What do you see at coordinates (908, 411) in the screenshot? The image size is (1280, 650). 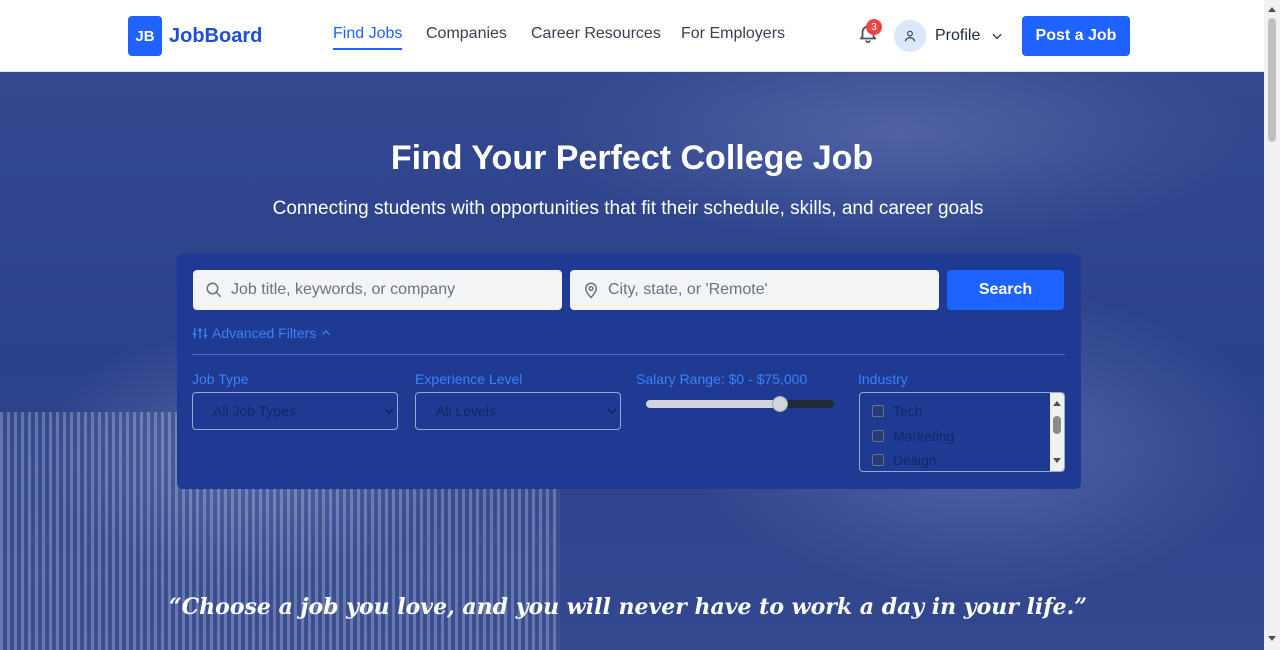 I see `industry-option-label: Tech` at bounding box center [908, 411].